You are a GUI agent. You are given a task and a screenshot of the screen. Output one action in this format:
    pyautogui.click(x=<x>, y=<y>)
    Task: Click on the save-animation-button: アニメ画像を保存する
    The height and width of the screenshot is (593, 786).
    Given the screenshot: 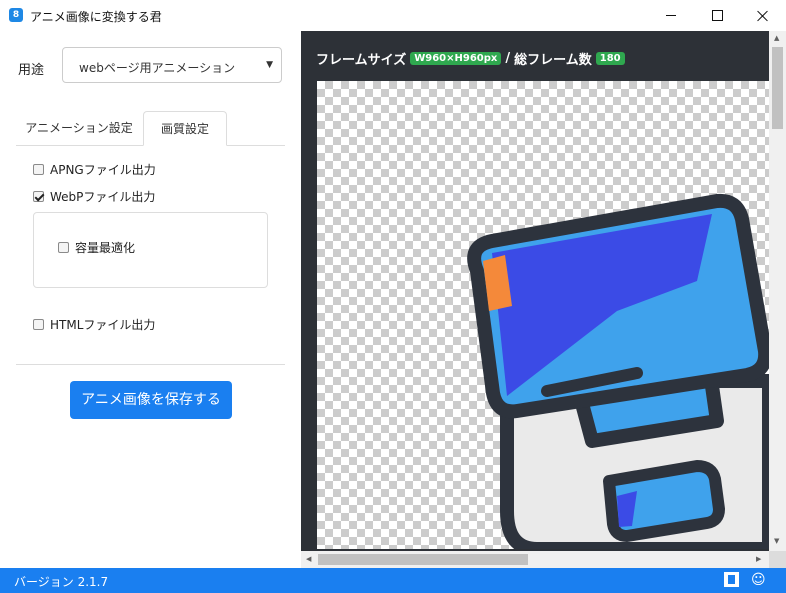 What is the action you would take?
    pyautogui.click(x=151, y=400)
    